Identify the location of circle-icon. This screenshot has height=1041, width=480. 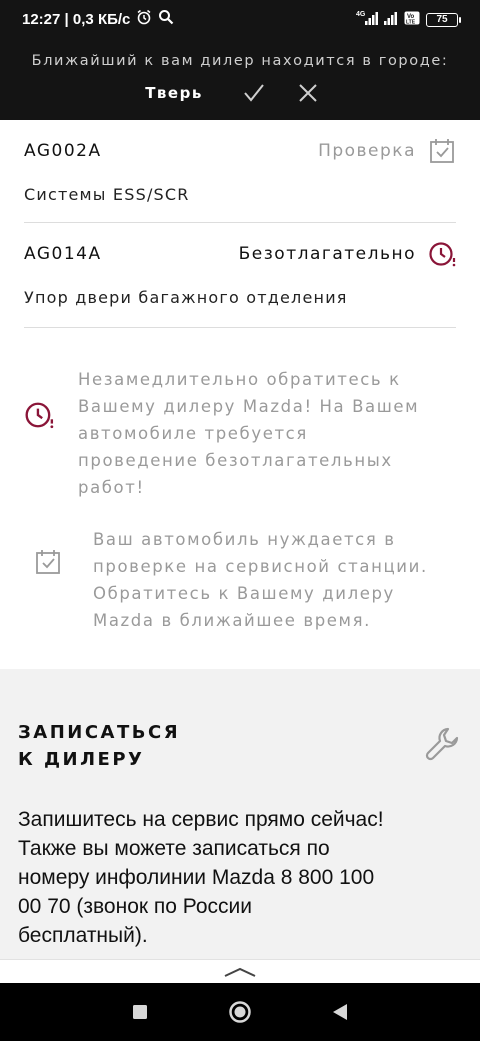
(240, 1012).